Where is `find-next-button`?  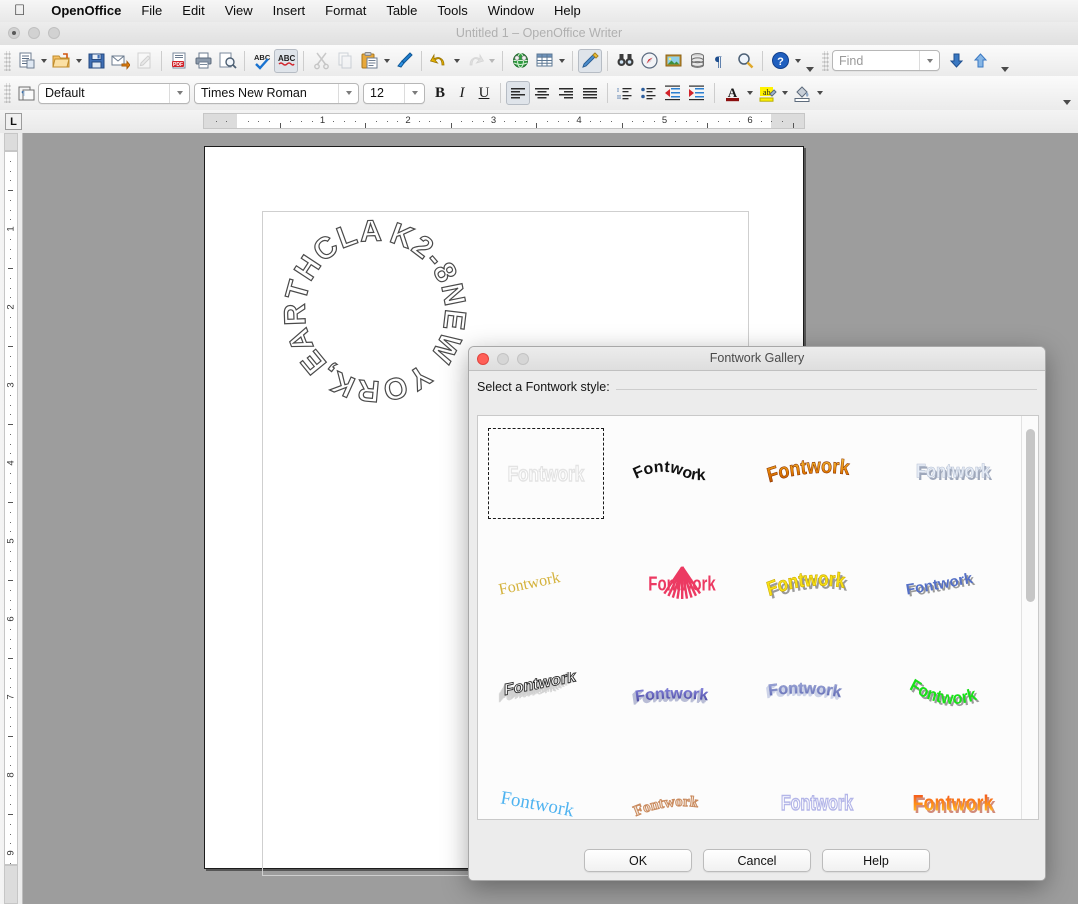 find-next-button is located at coordinates (956, 61).